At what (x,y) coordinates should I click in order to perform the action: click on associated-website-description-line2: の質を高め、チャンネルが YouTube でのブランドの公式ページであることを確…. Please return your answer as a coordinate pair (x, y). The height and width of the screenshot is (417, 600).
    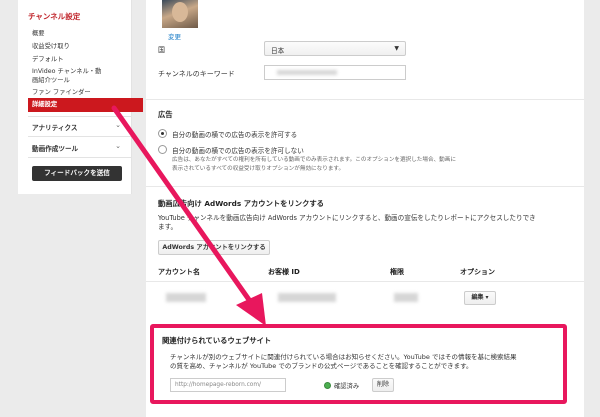
    Looking at the image, I should click on (321, 366).